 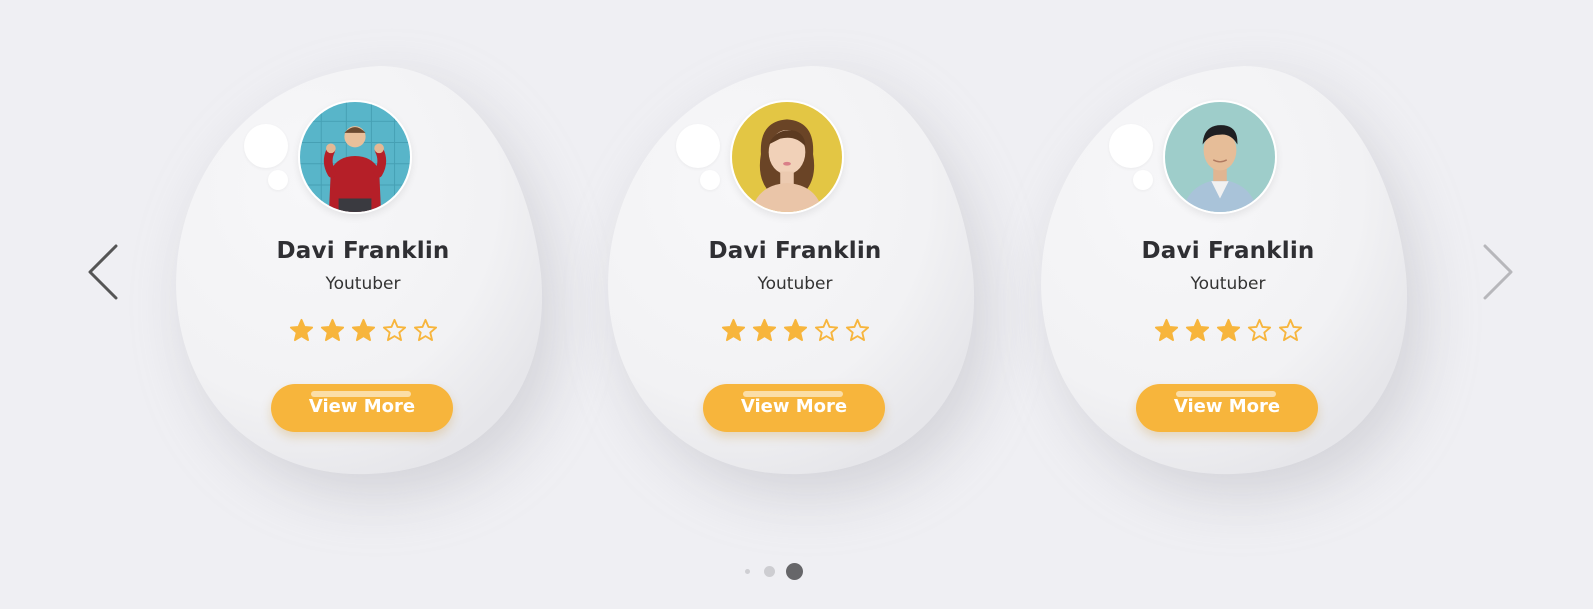 I want to click on prev-arrow-button, so click(x=103, y=272).